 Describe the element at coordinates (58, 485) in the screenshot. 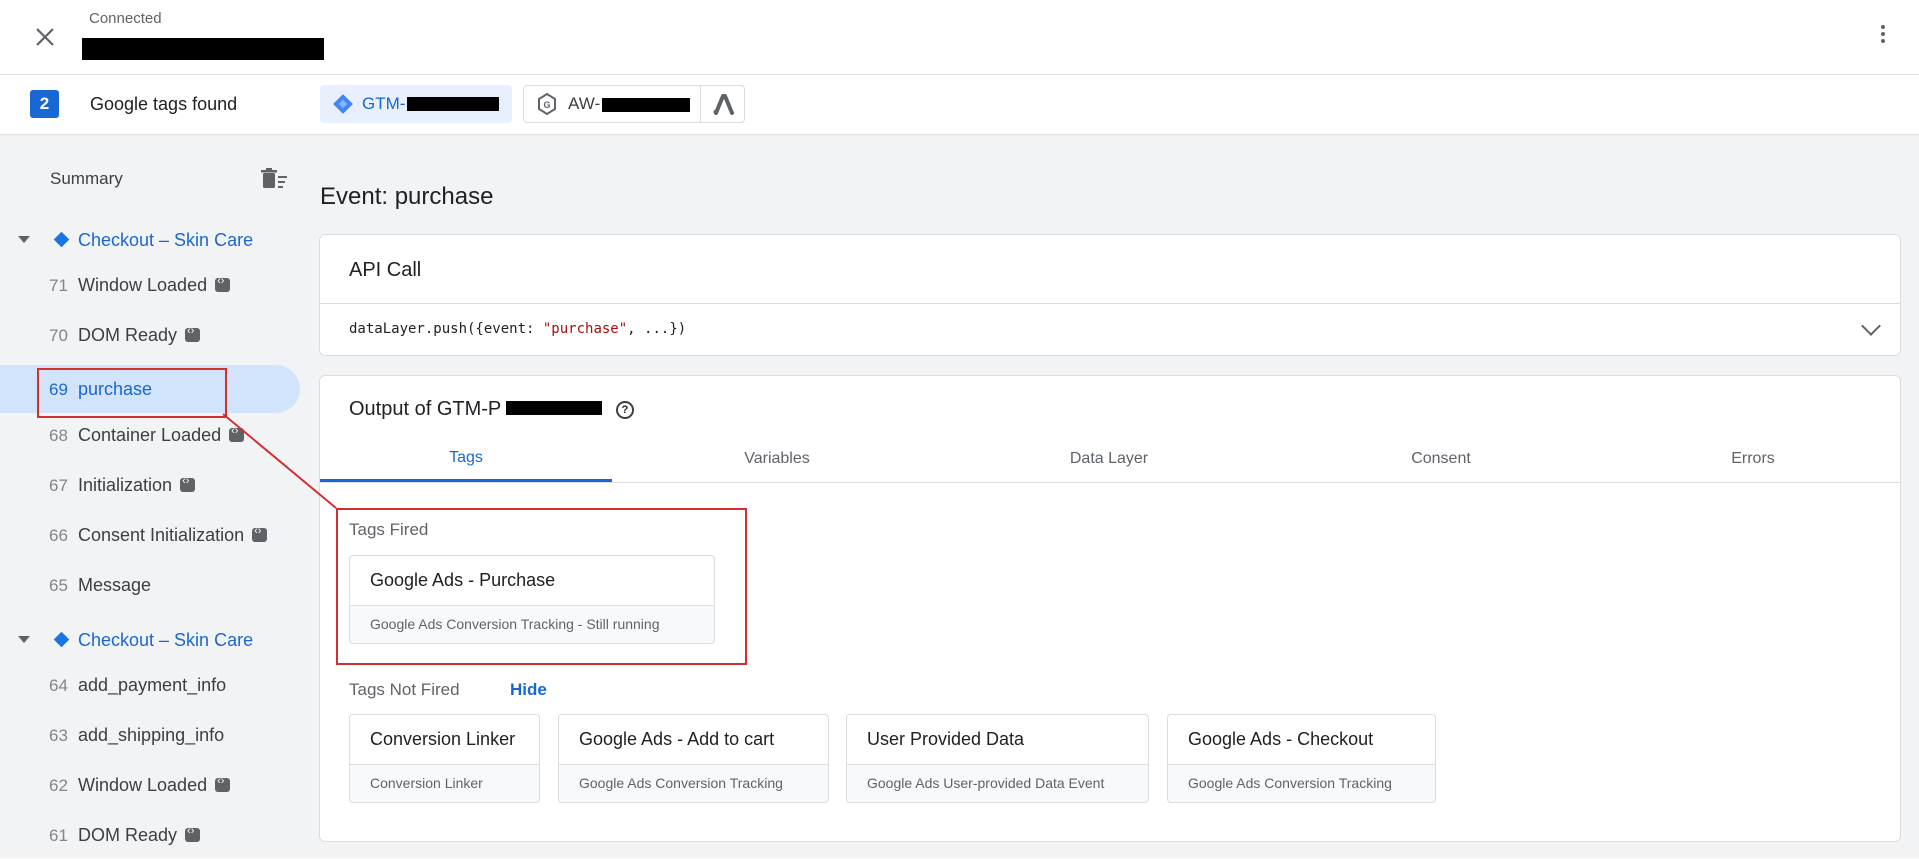

I see `event-number: 67` at that location.